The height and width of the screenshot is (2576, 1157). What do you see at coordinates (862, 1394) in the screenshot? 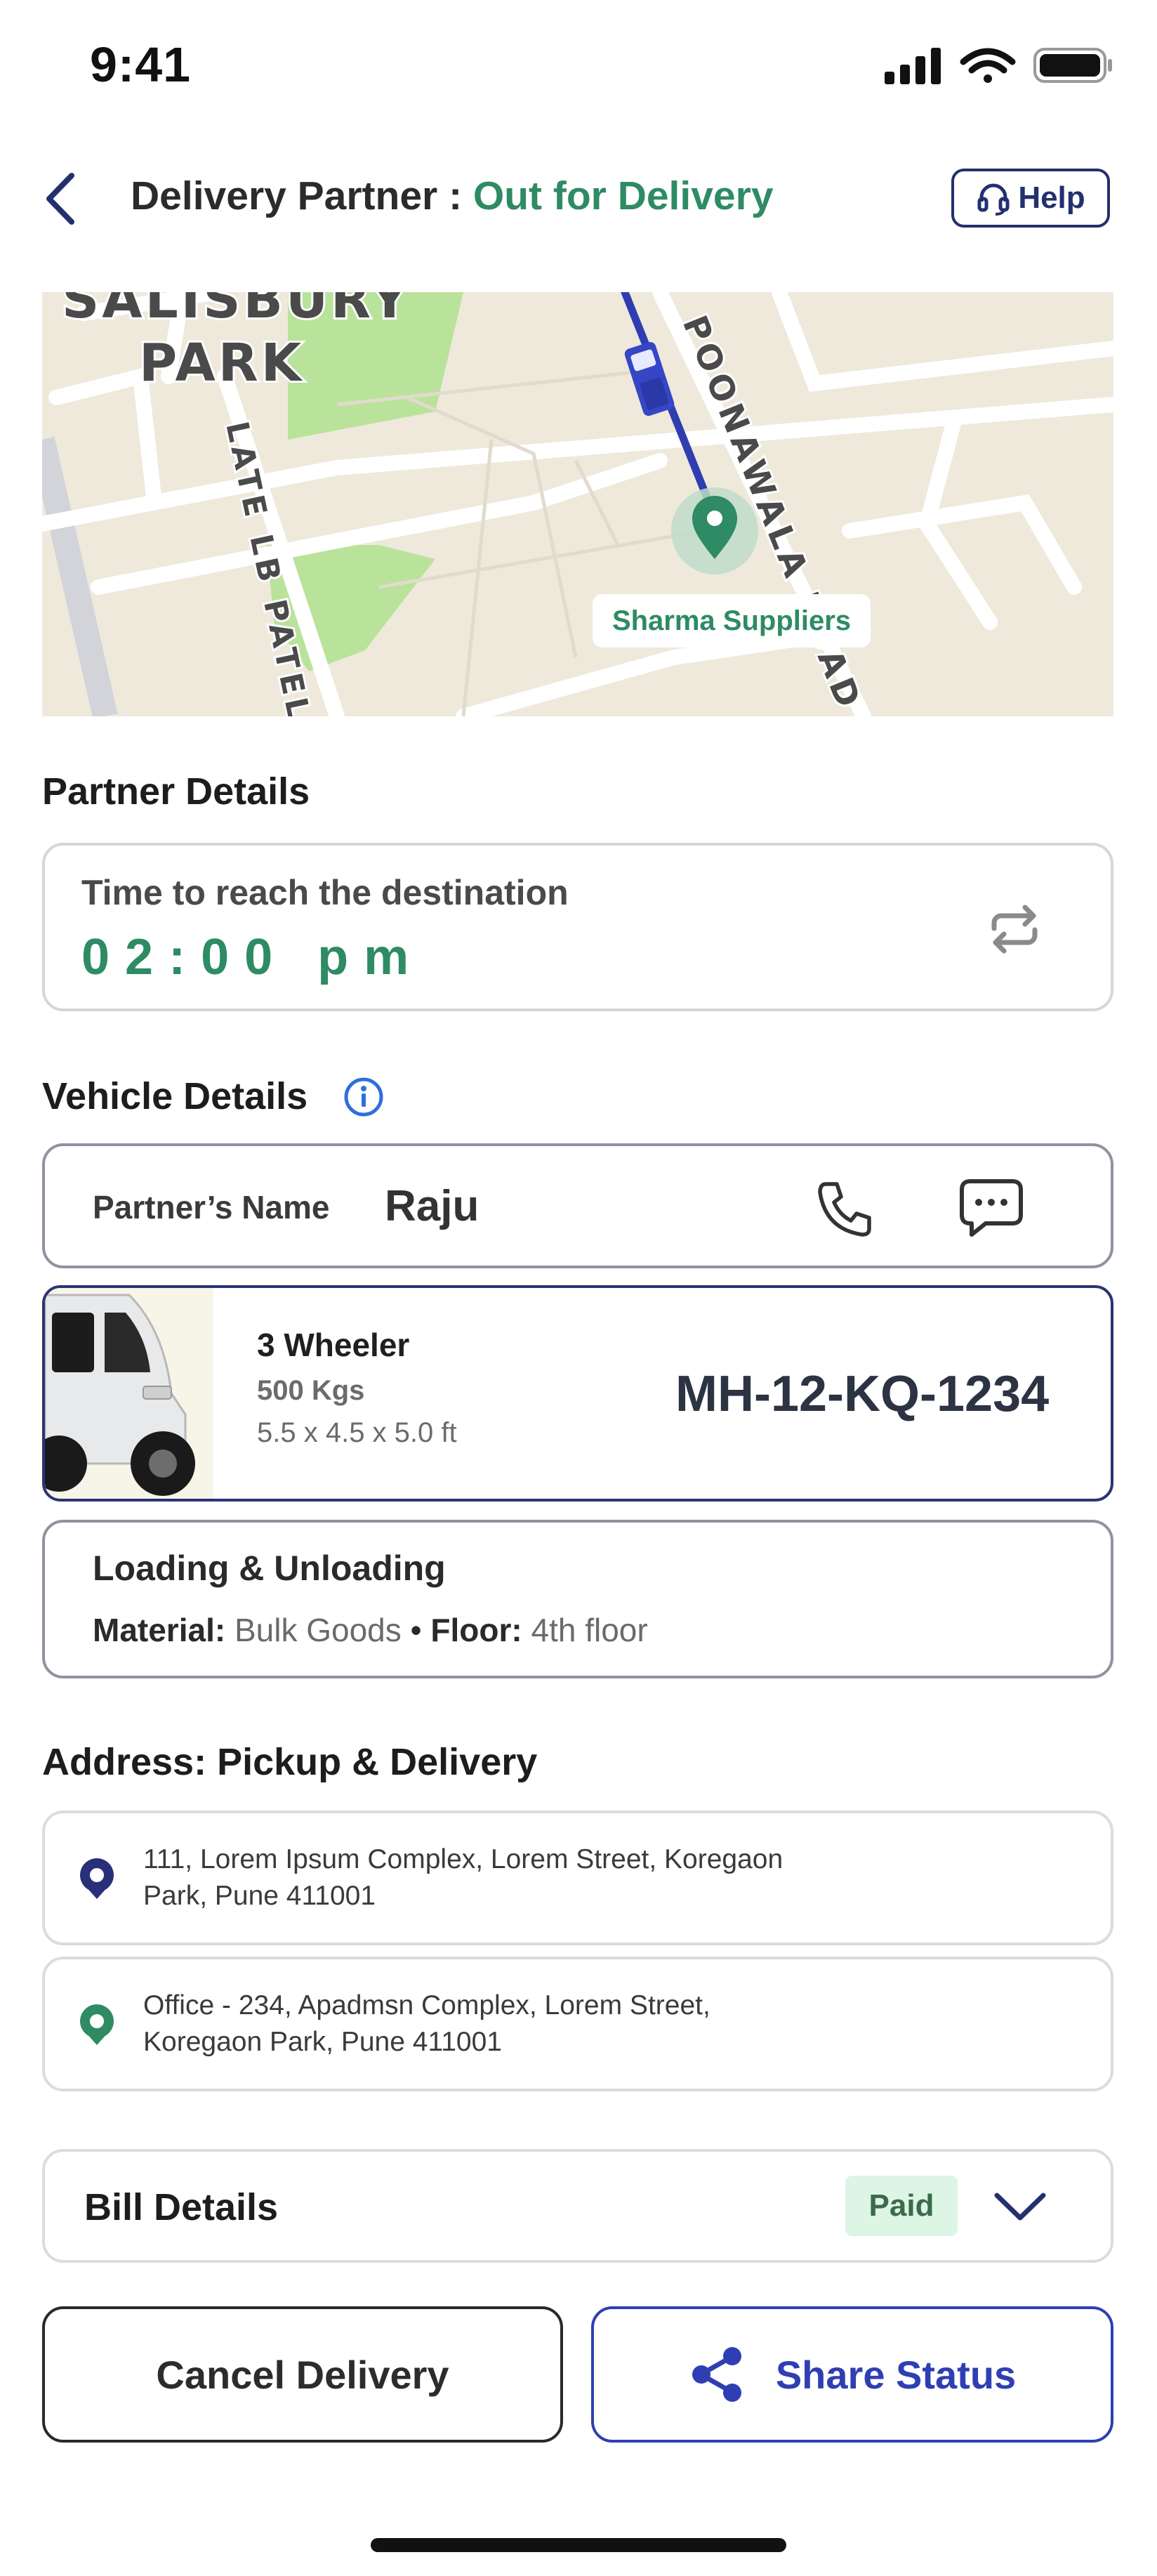
I see `vehicle-registration: MH-12-KQ-1234` at bounding box center [862, 1394].